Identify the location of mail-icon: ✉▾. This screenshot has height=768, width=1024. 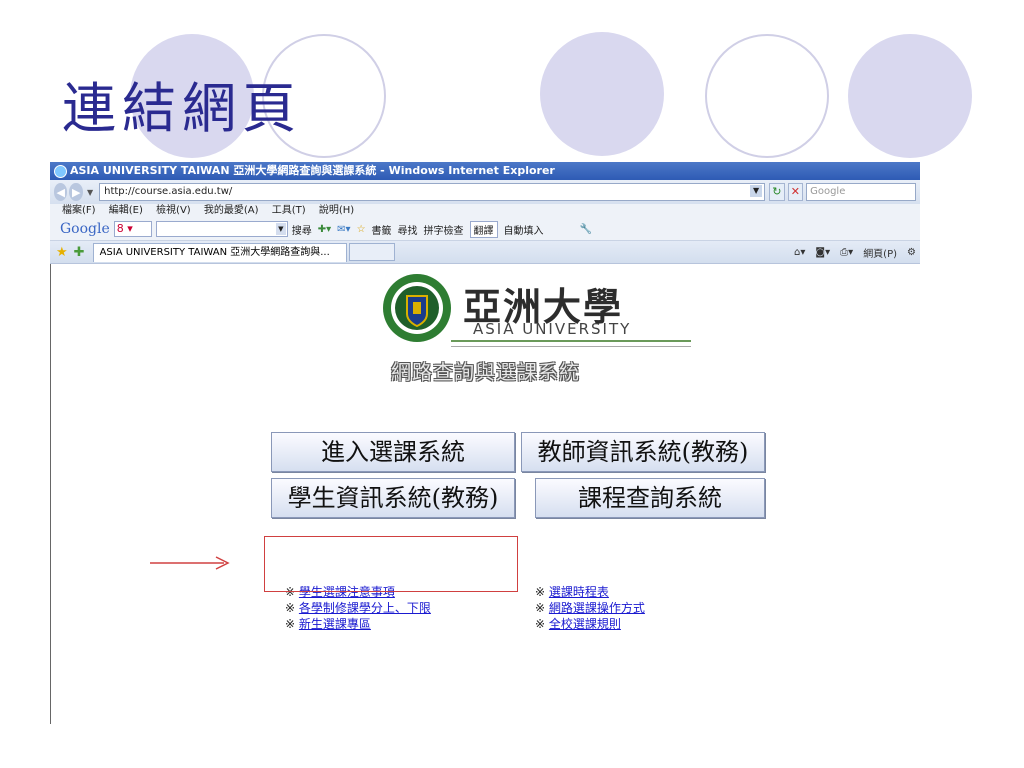
(343, 229).